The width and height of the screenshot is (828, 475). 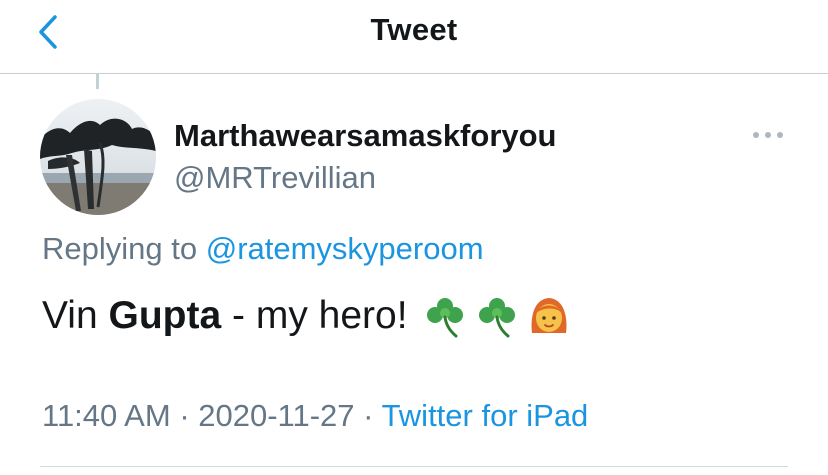 I want to click on avatar-image, so click(x=98, y=157).